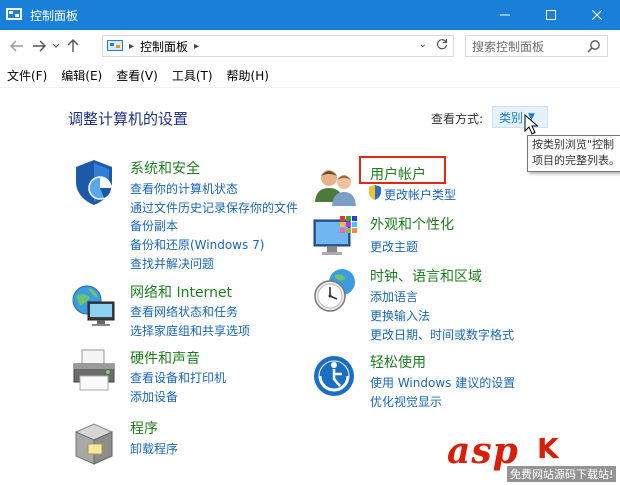 This screenshot has width=620, height=485. Describe the element at coordinates (128, 119) in the screenshot. I see `page-title: 调整计算机的设置` at that location.